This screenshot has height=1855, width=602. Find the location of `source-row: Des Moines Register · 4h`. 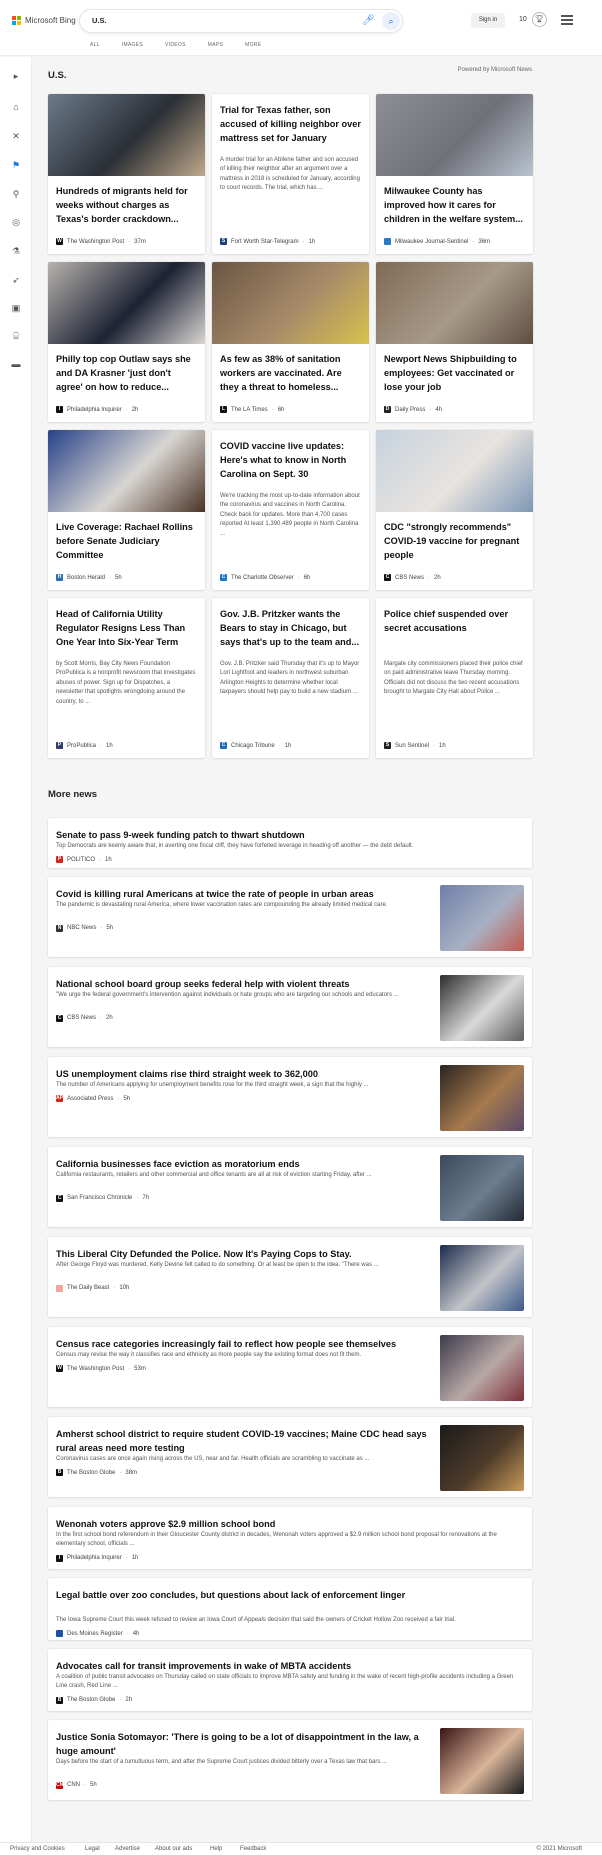

source-row: Des Moines Register · 4h is located at coordinates (97, 1634).